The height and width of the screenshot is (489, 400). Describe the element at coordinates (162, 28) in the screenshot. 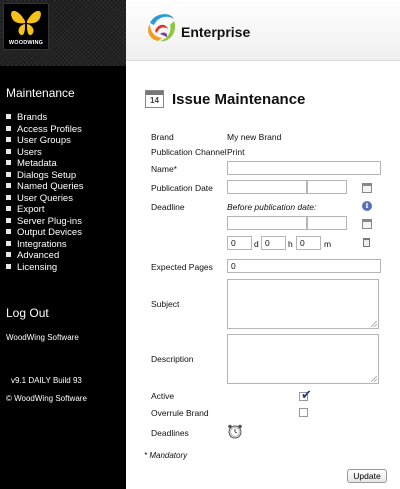

I see `enterprise-logo-icon` at that location.